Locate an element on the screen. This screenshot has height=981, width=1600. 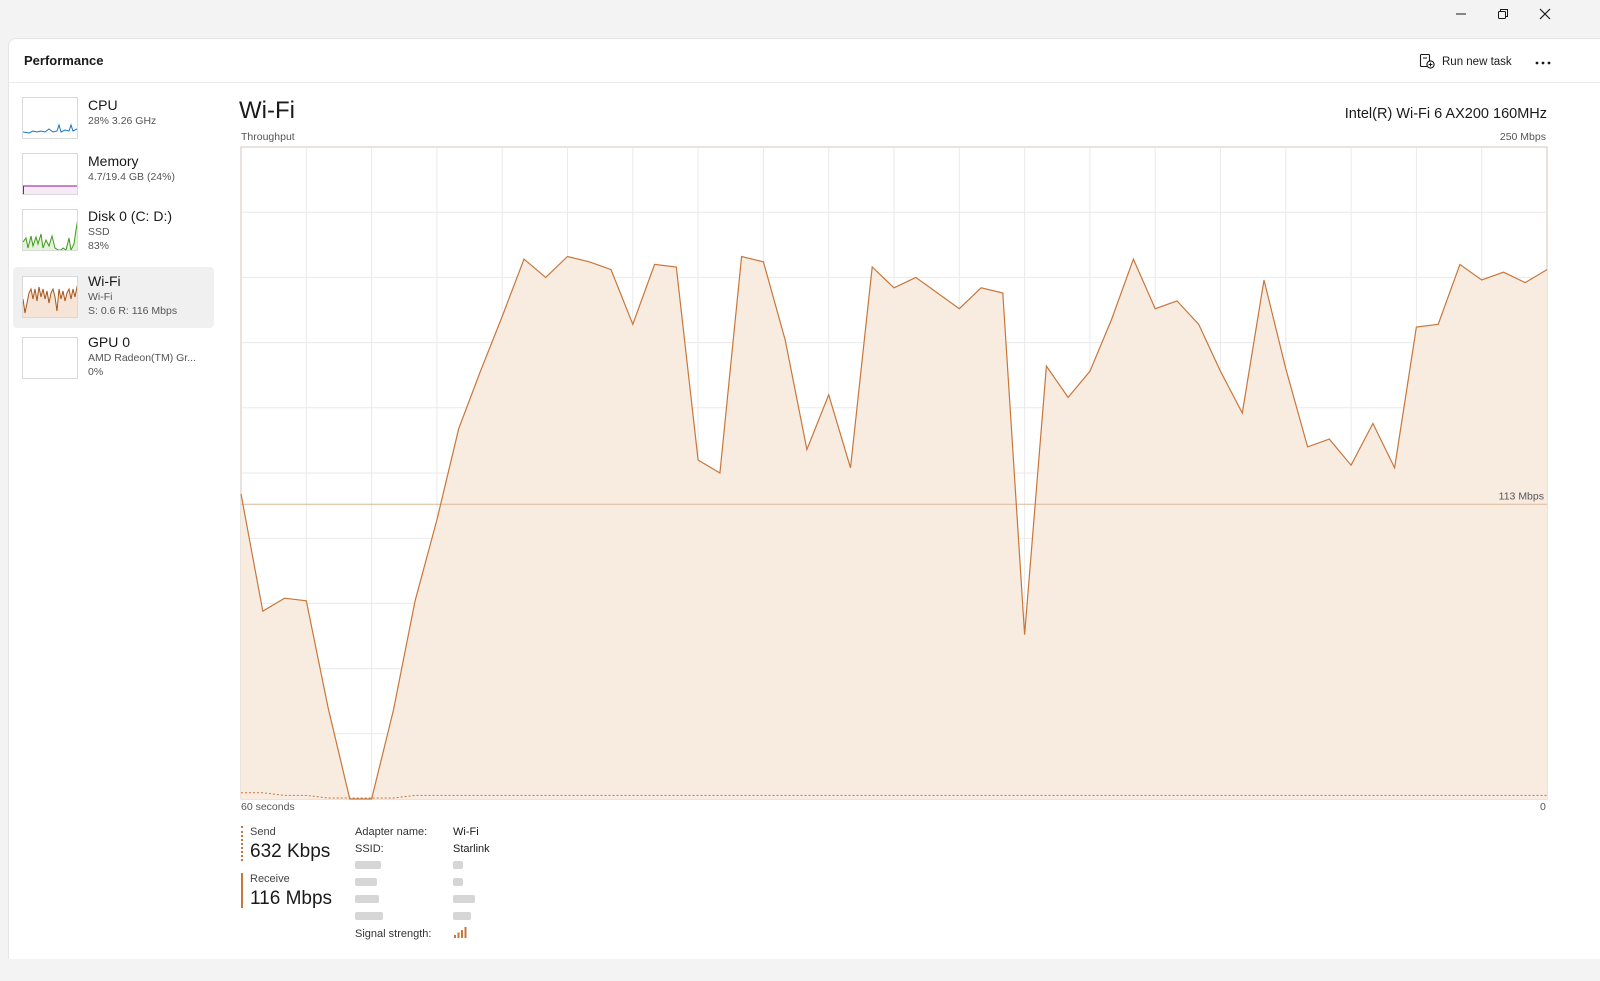
restore-icon is located at coordinates (1503, 14).